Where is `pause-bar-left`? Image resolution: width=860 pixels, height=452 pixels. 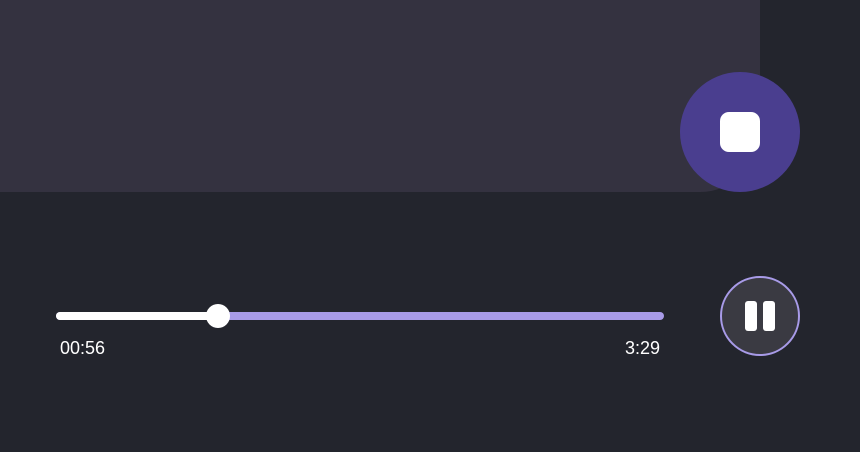
pause-bar-left is located at coordinates (751, 316).